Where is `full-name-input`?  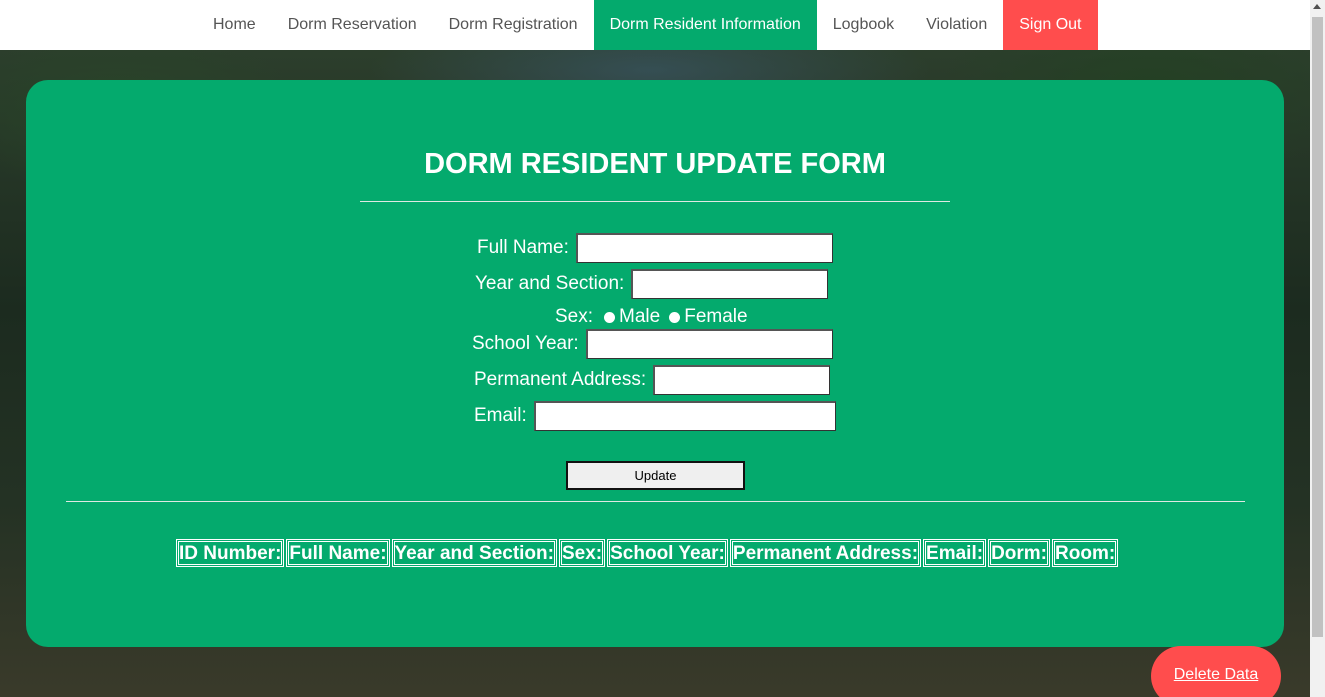
full-name-input is located at coordinates (704, 248).